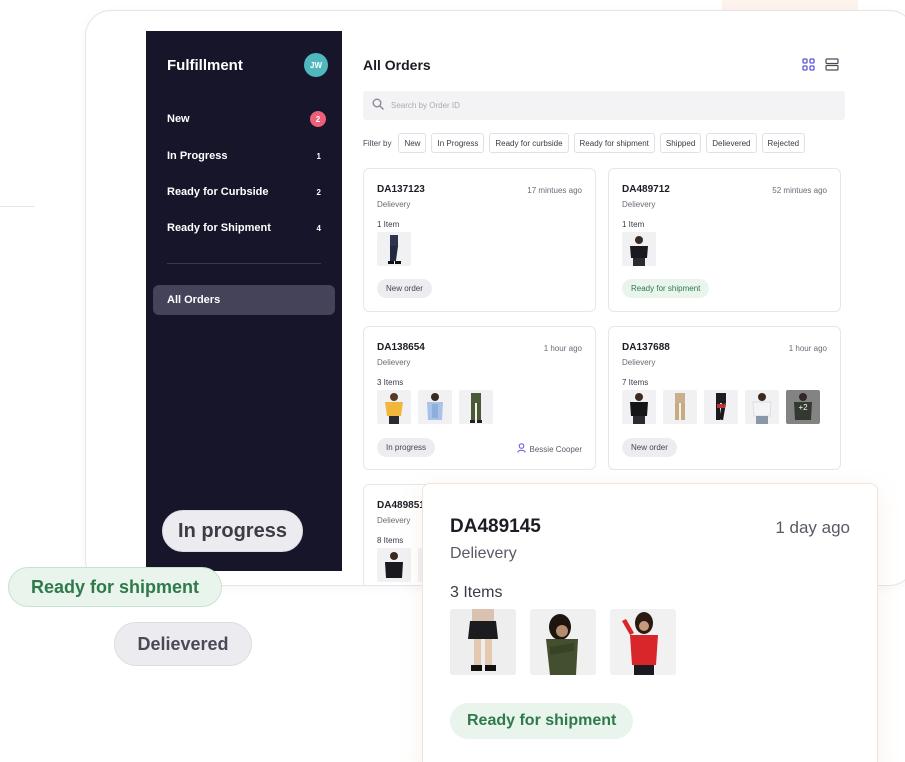  I want to click on order-id: DA138654, so click(401, 347).